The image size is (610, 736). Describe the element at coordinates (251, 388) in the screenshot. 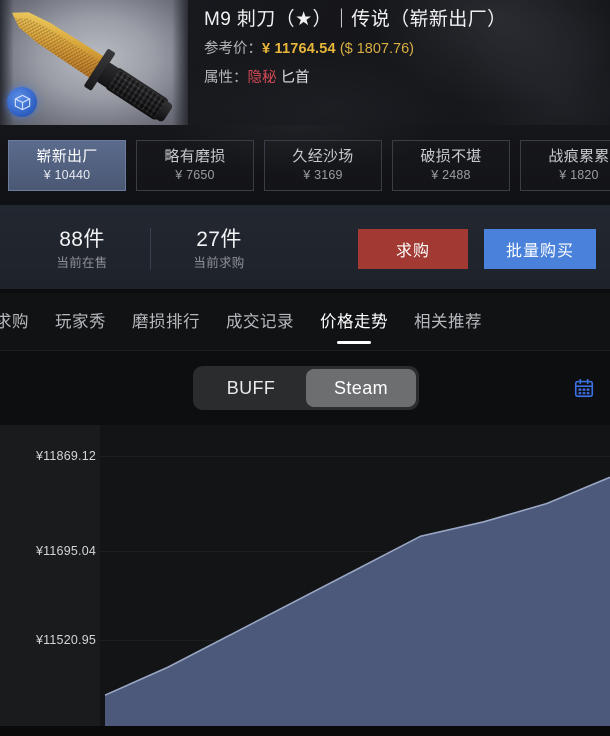

I see `source-option-buff: BUFF` at that location.